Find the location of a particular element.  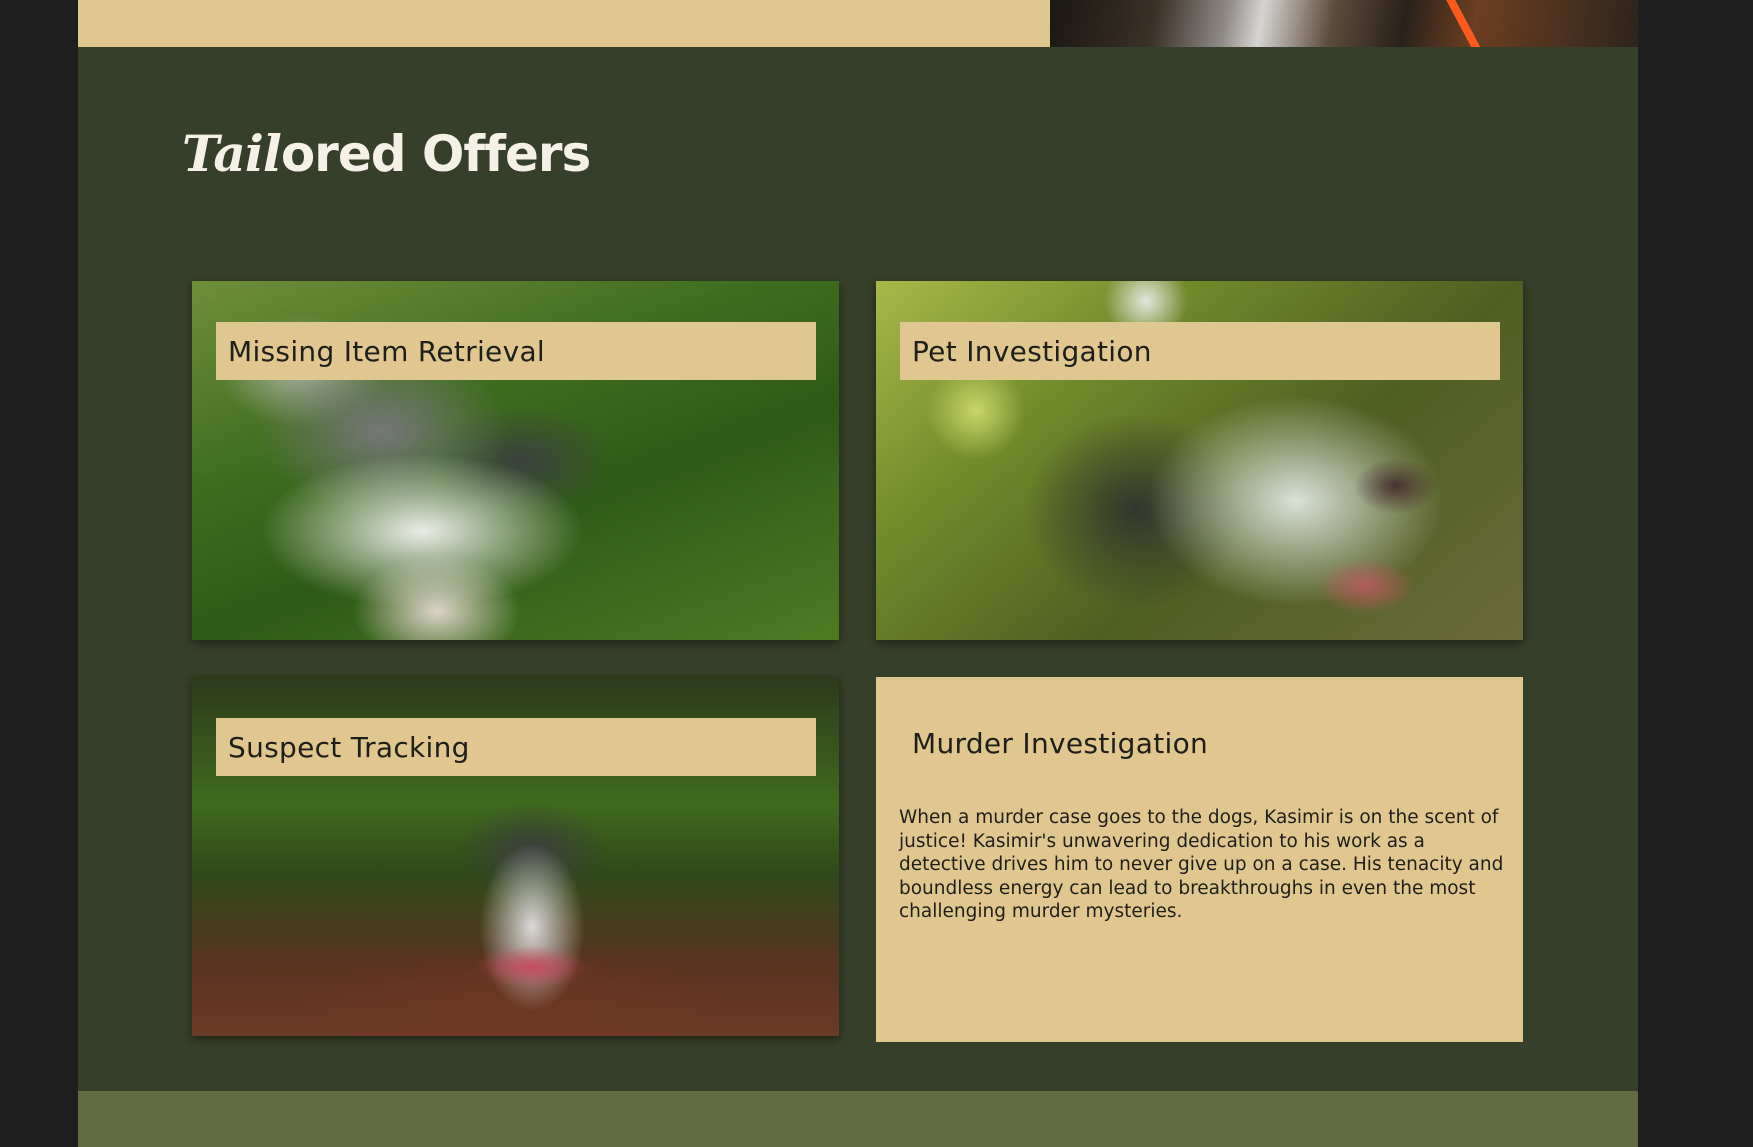

offer-card-missing-item-retrieval: Missing Item Retrieval is located at coordinates (515, 460).